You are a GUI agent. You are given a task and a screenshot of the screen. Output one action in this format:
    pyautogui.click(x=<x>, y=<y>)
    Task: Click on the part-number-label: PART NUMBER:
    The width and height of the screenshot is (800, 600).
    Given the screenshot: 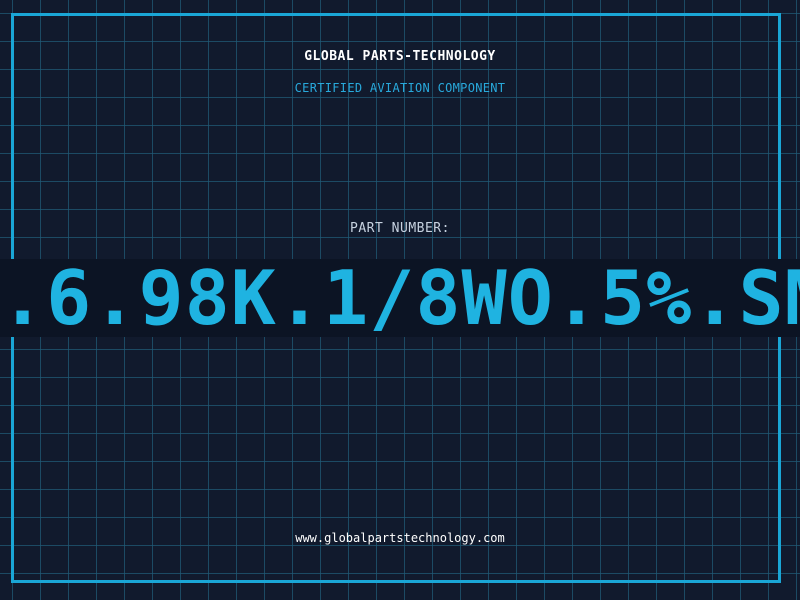 What is the action you would take?
    pyautogui.click(x=400, y=228)
    